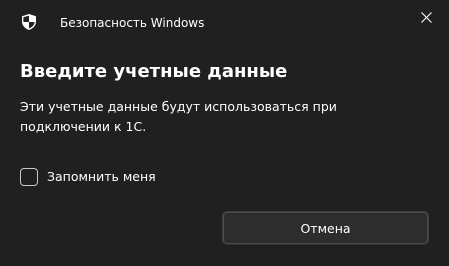  I want to click on app-title: Безопасность Windows, so click(132, 23).